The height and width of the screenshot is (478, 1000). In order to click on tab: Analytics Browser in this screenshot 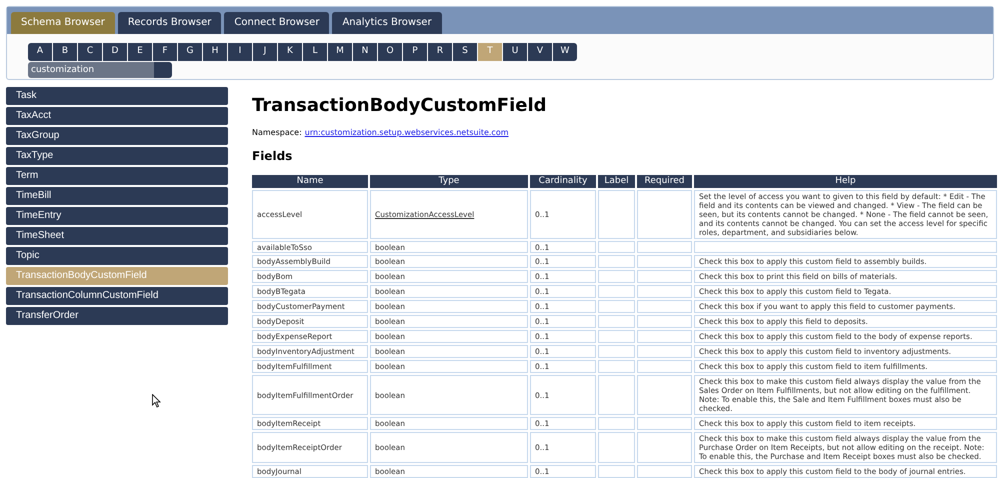, I will do `click(387, 23)`.